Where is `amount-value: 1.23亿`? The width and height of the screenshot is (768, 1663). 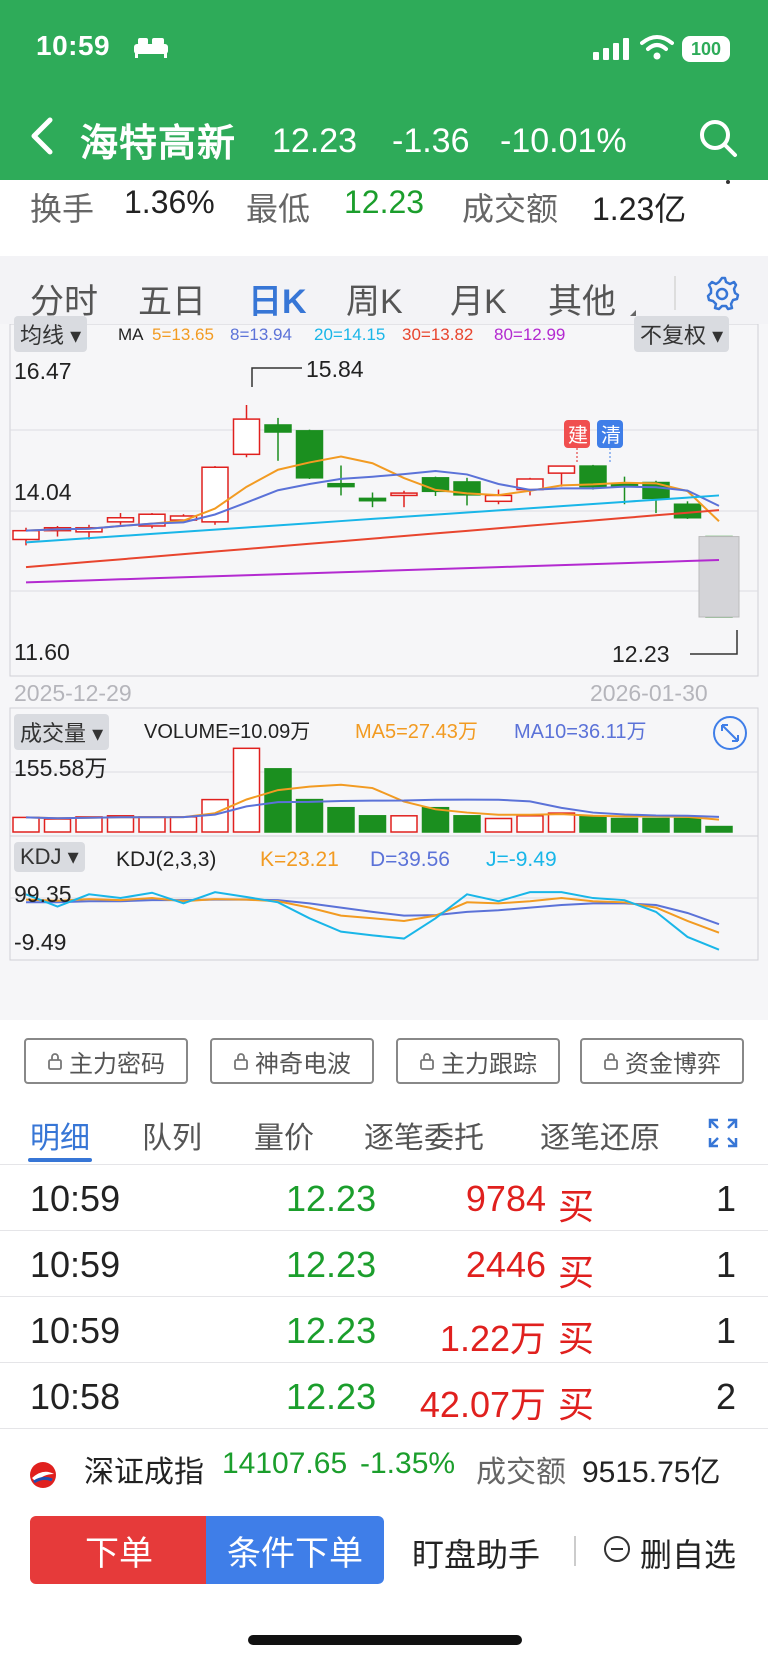 amount-value: 1.23亿 is located at coordinates (639, 209).